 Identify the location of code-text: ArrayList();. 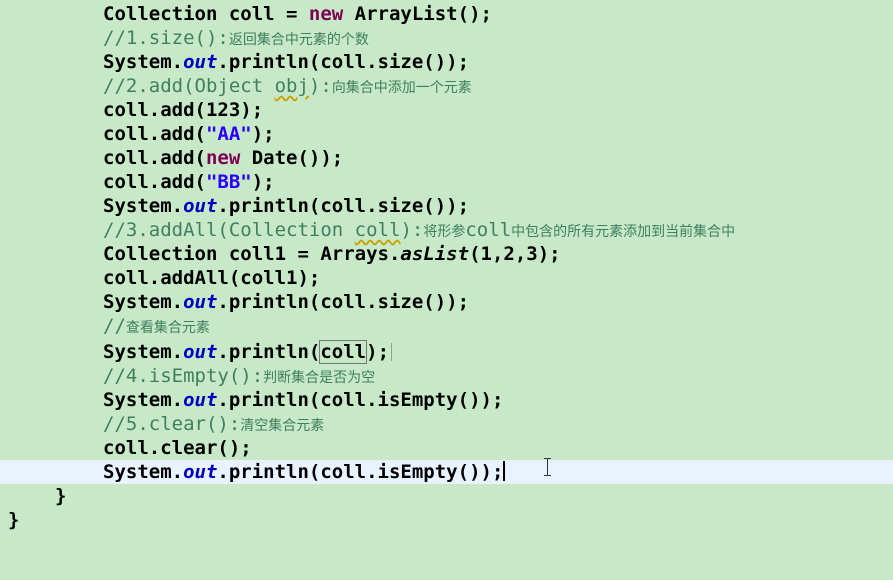
(417, 14).